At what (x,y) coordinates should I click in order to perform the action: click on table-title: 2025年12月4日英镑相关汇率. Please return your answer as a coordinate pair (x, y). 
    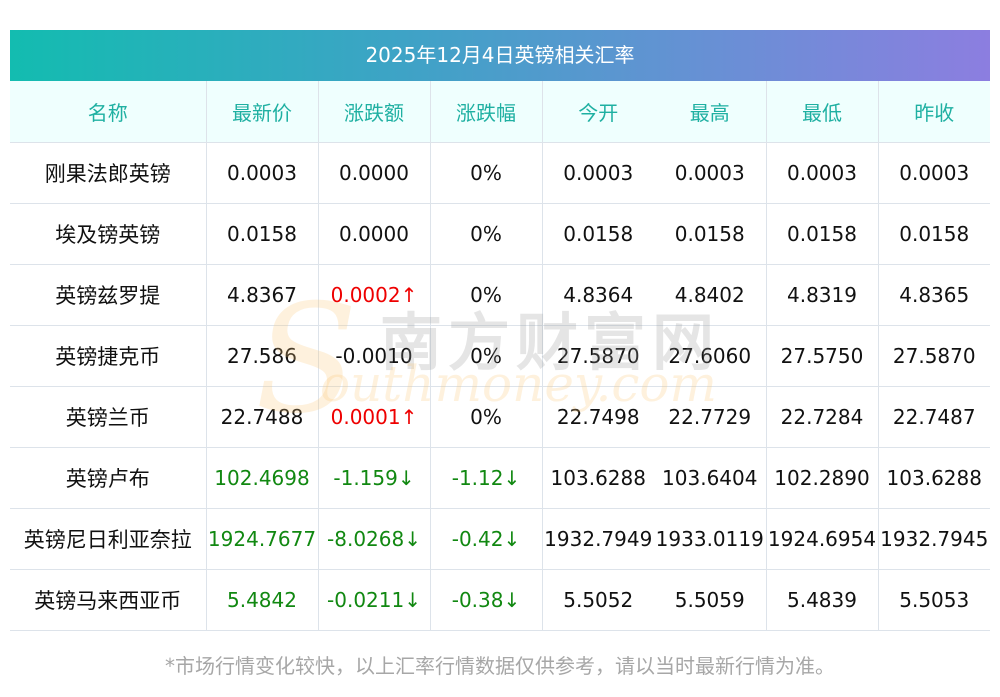
    Looking at the image, I should click on (500, 55).